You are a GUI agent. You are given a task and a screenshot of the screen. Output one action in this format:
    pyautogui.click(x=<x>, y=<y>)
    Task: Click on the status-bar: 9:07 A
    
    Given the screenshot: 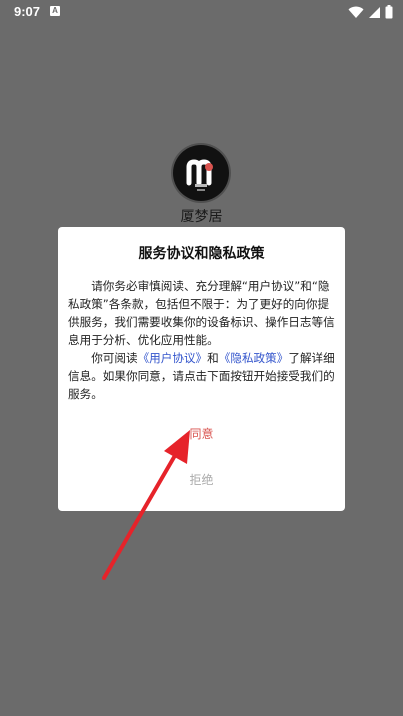 What is the action you would take?
    pyautogui.click(x=201, y=12)
    